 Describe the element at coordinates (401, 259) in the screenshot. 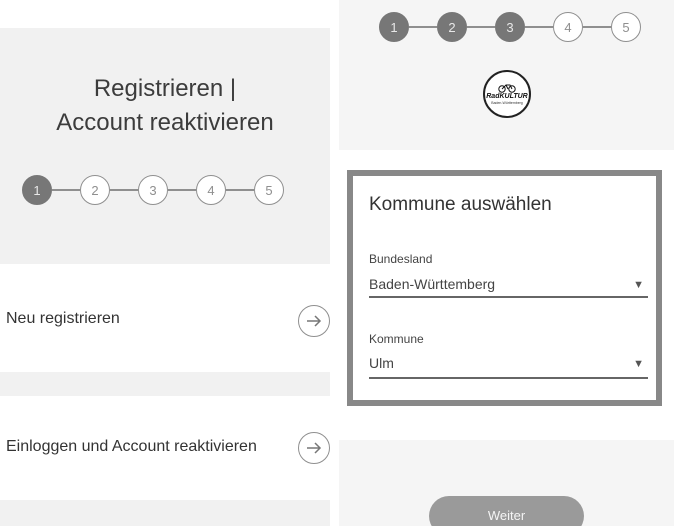

I see `bundesland-label: Bundesland` at that location.